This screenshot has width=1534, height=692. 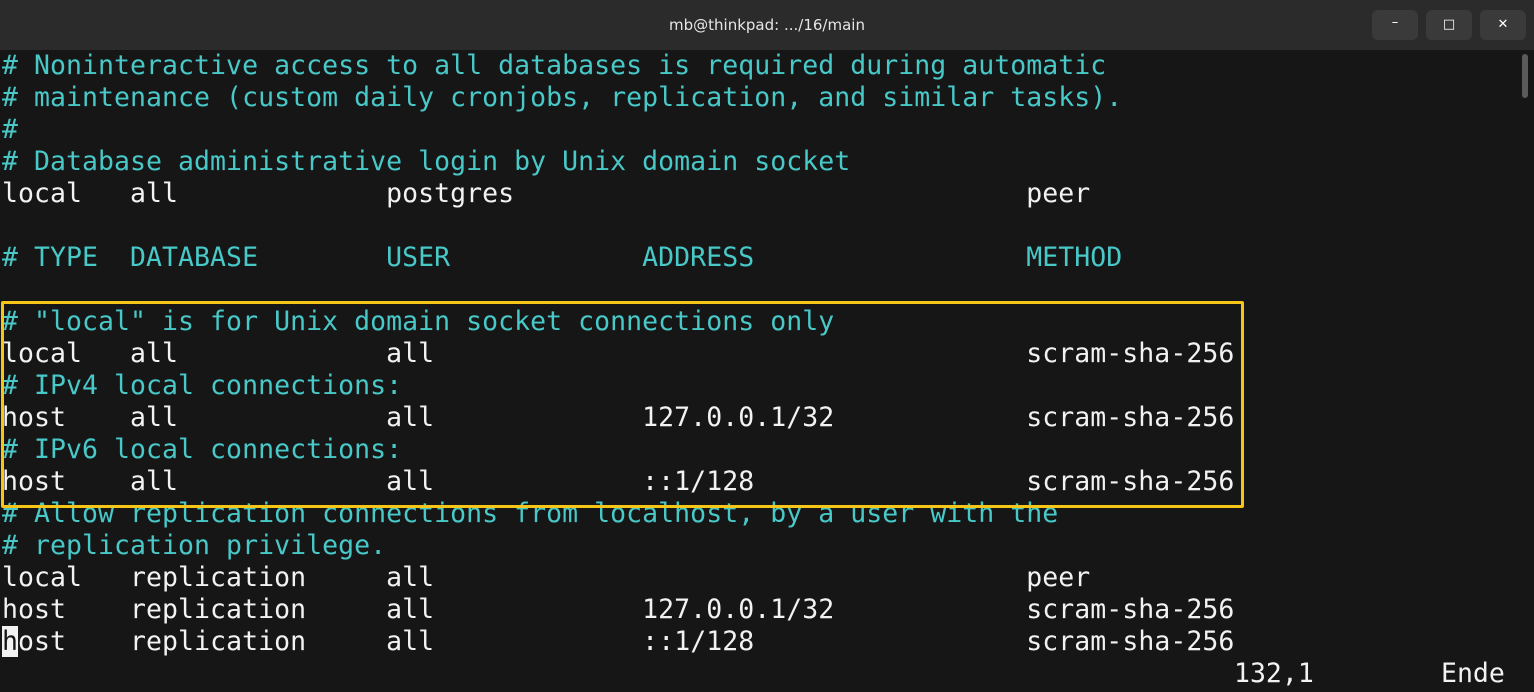 I want to click on title-bar: mb@thinkpad: .../16/main – □ ✕, so click(x=767, y=25).